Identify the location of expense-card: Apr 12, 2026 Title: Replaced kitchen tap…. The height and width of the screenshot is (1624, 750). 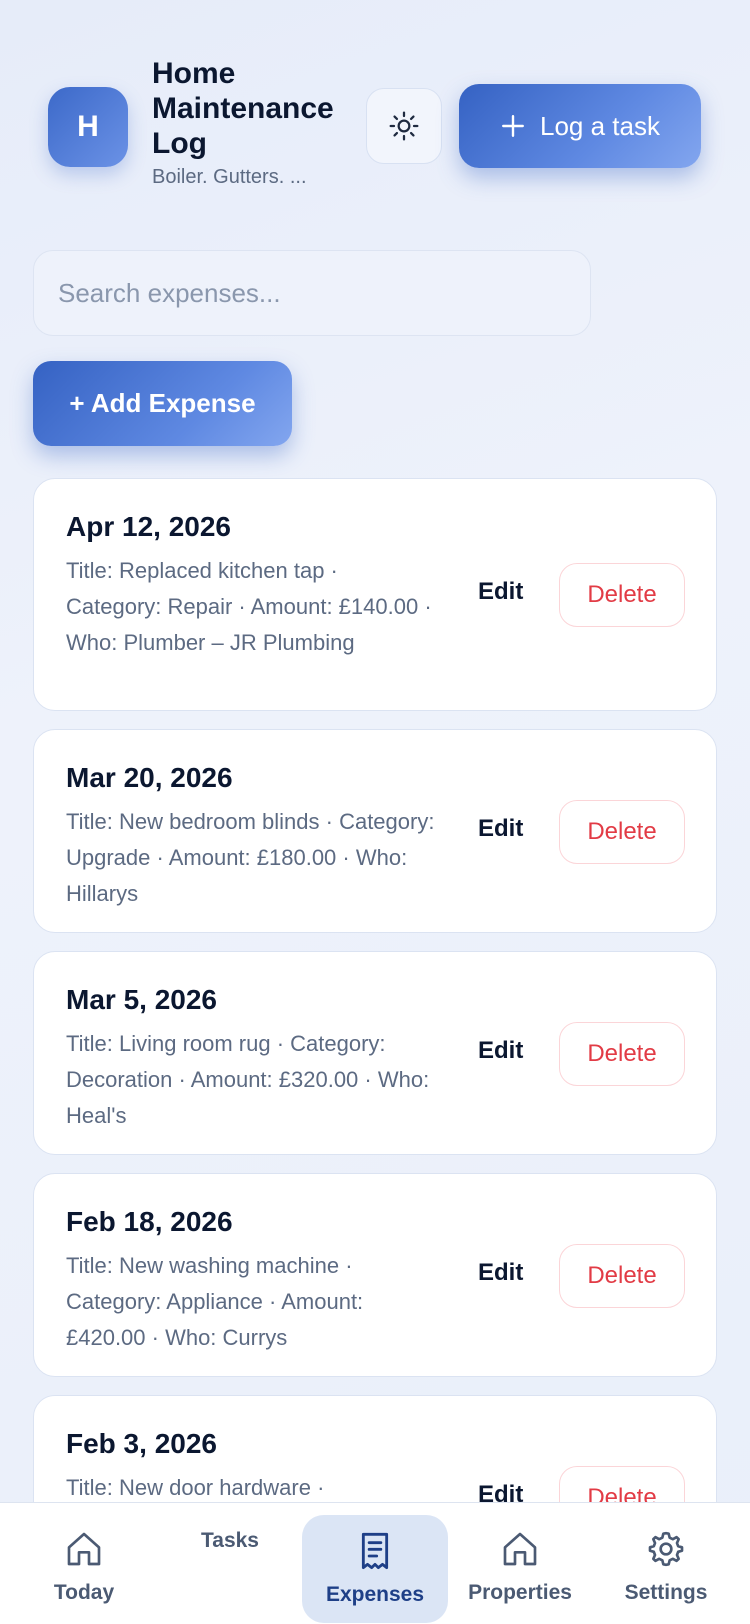
(375, 594).